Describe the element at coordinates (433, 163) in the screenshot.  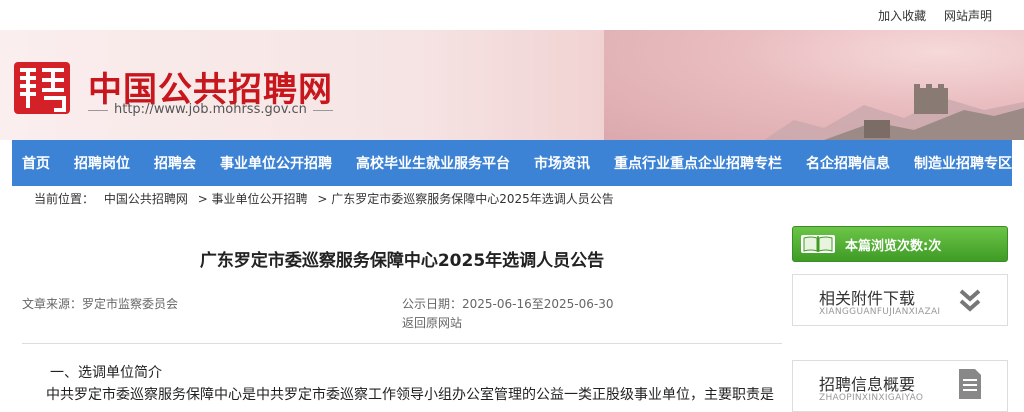
I see `nav-item-graduates: 高校毕业生就业服务平台` at that location.